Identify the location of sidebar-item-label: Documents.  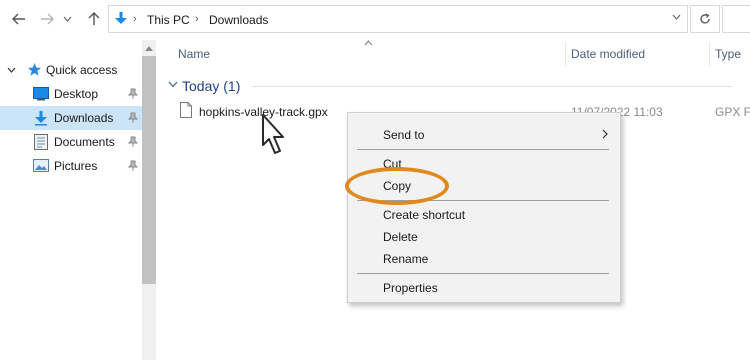
(84, 142).